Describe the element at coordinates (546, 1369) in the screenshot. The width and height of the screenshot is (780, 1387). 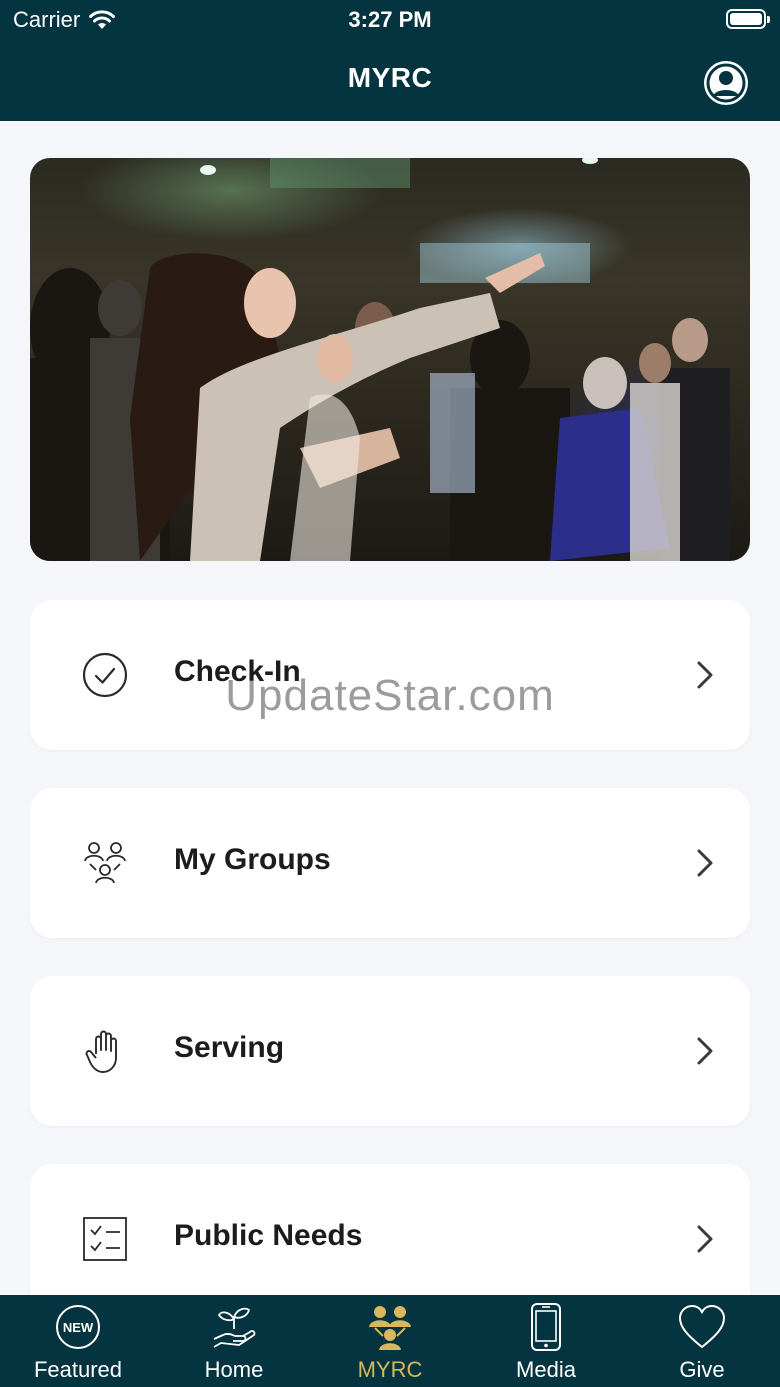
I see `tab-label: Media` at that location.